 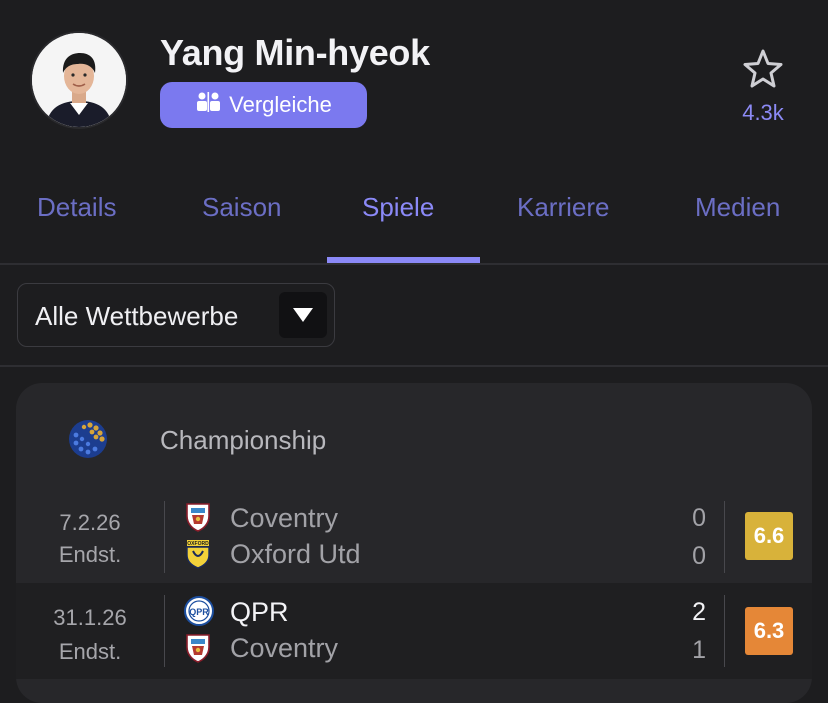 I want to click on qpr-crest-icon: QPR, so click(x=199, y=611).